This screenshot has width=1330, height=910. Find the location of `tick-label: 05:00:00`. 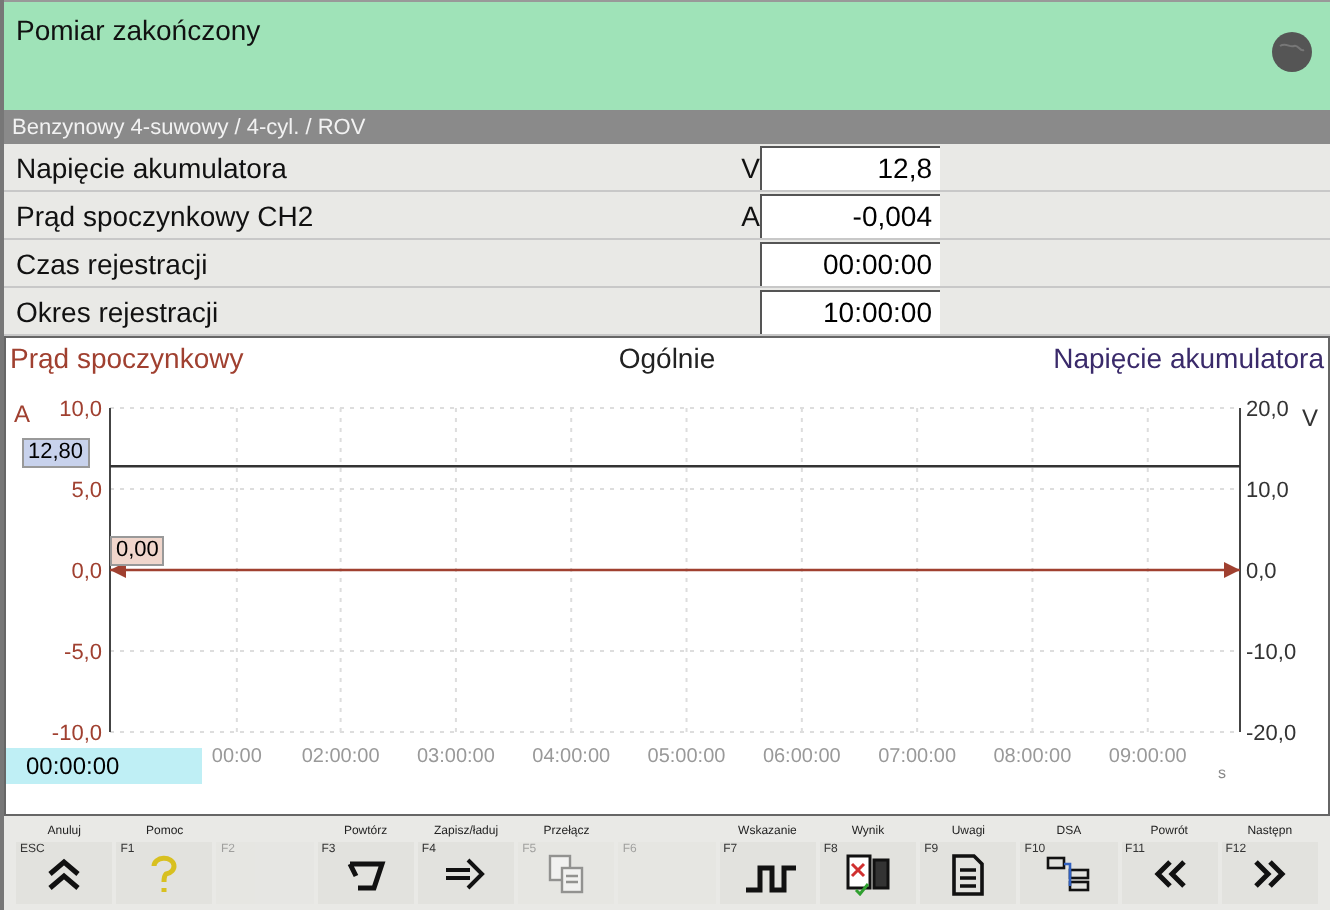

tick-label: 05:00:00 is located at coordinates (686, 757).